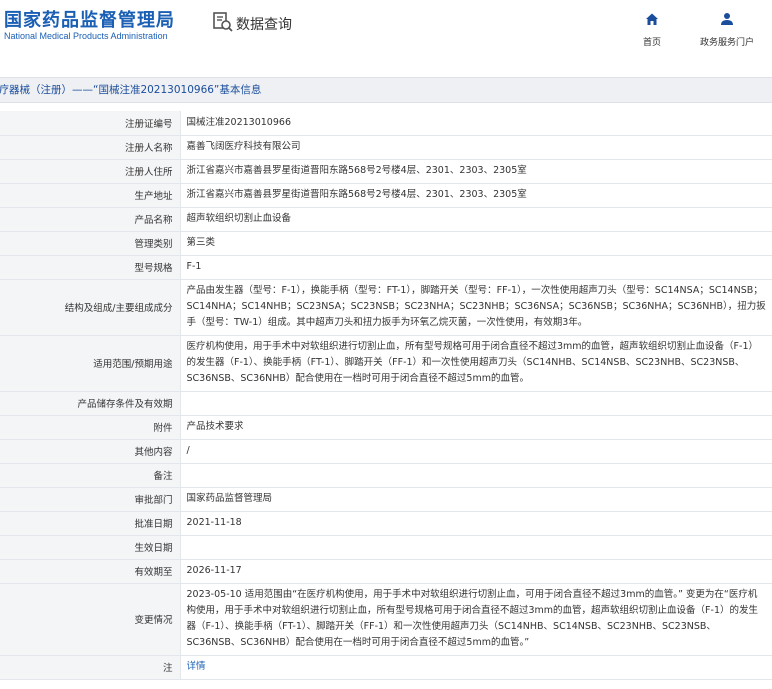  I want to click on table-row: 注册人名称 嘉善飞阔医疗科技有限公司, so click(386, 147).